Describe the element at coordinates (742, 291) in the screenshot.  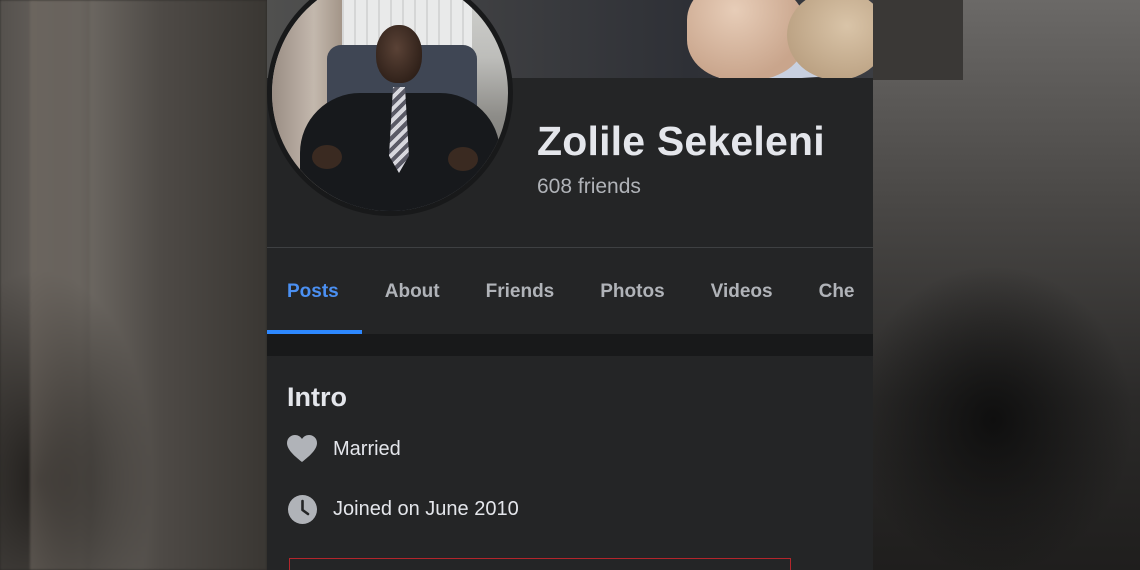
I see `tab-videos: Videos` at that location.